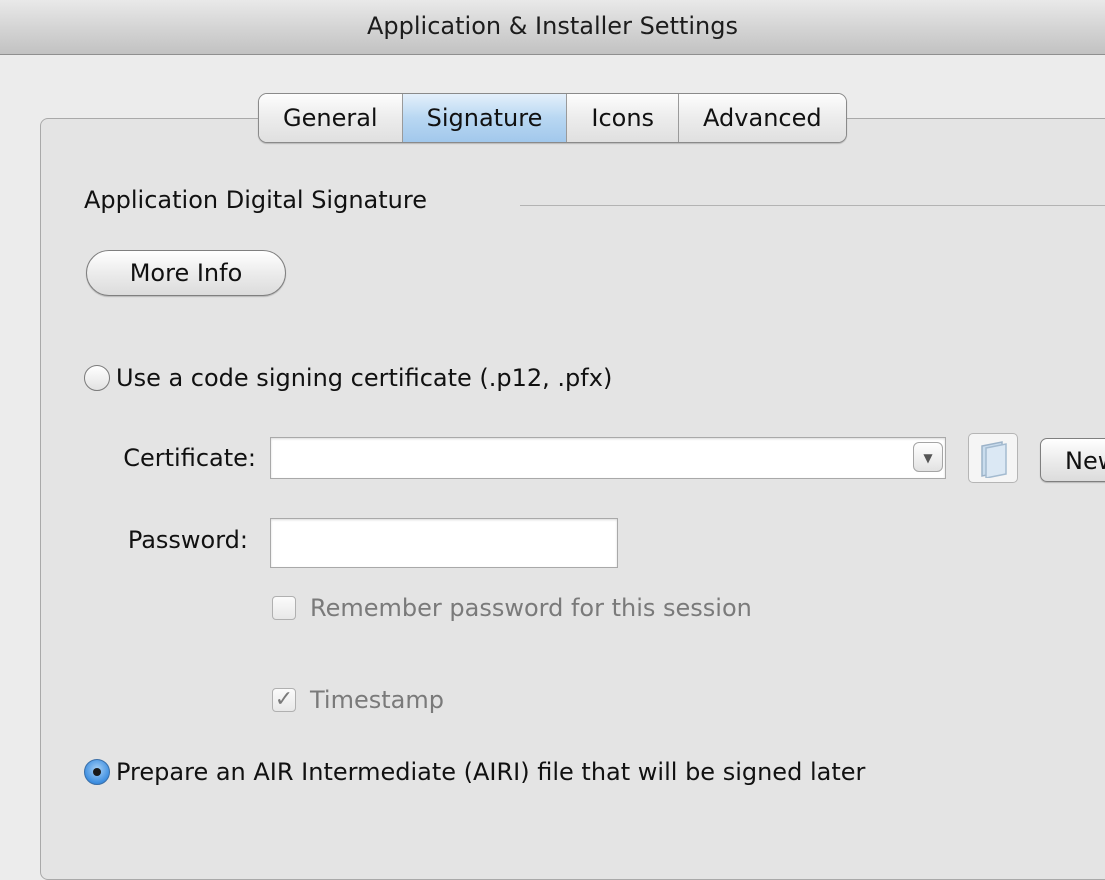 This screenshot has height=880, width=1105. I want to click on timestamp-option: ✓ Timestamp, so click(358, 700).